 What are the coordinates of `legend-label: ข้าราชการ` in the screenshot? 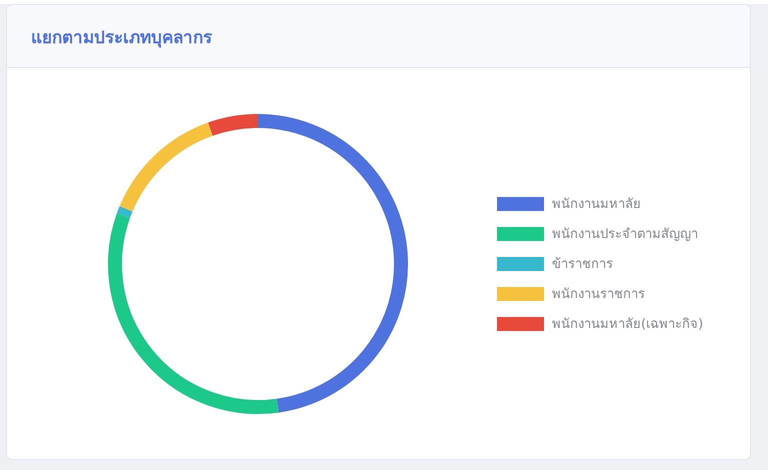 It's located at (582, 263).